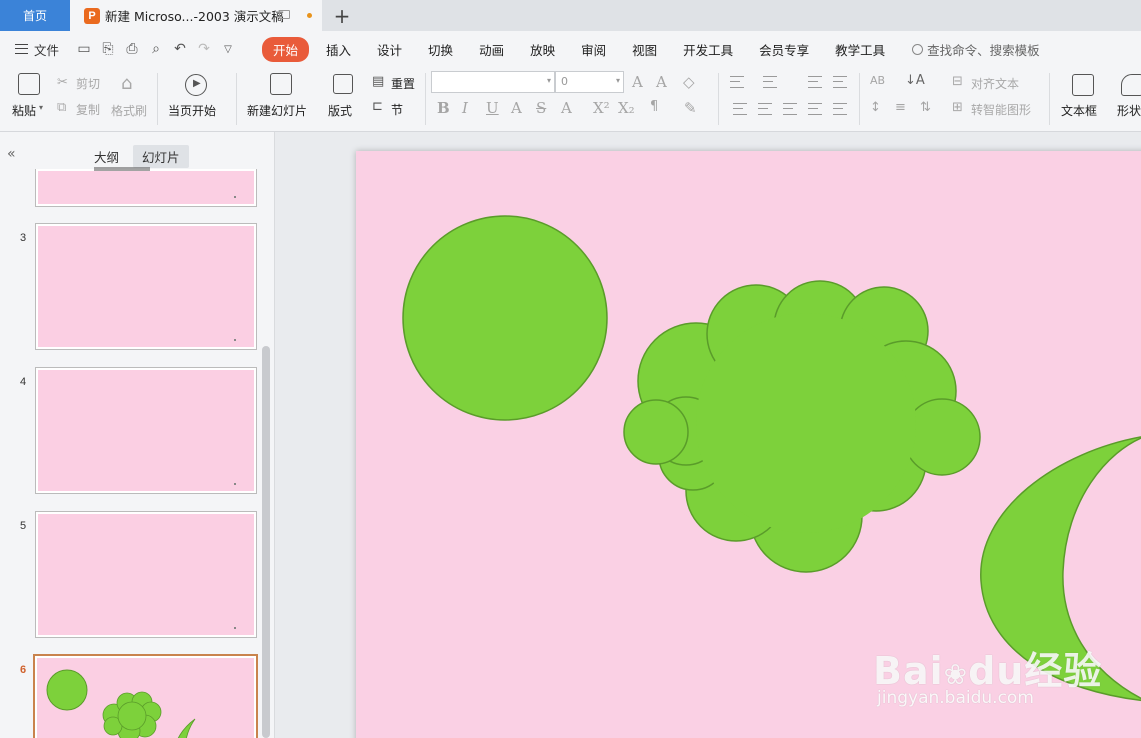 The image size is (1141, 738). What do you see at coordinates (389, 49) in the screenshot?
I see `menu-tab-design: 设计` at bounding box center [389, 49].